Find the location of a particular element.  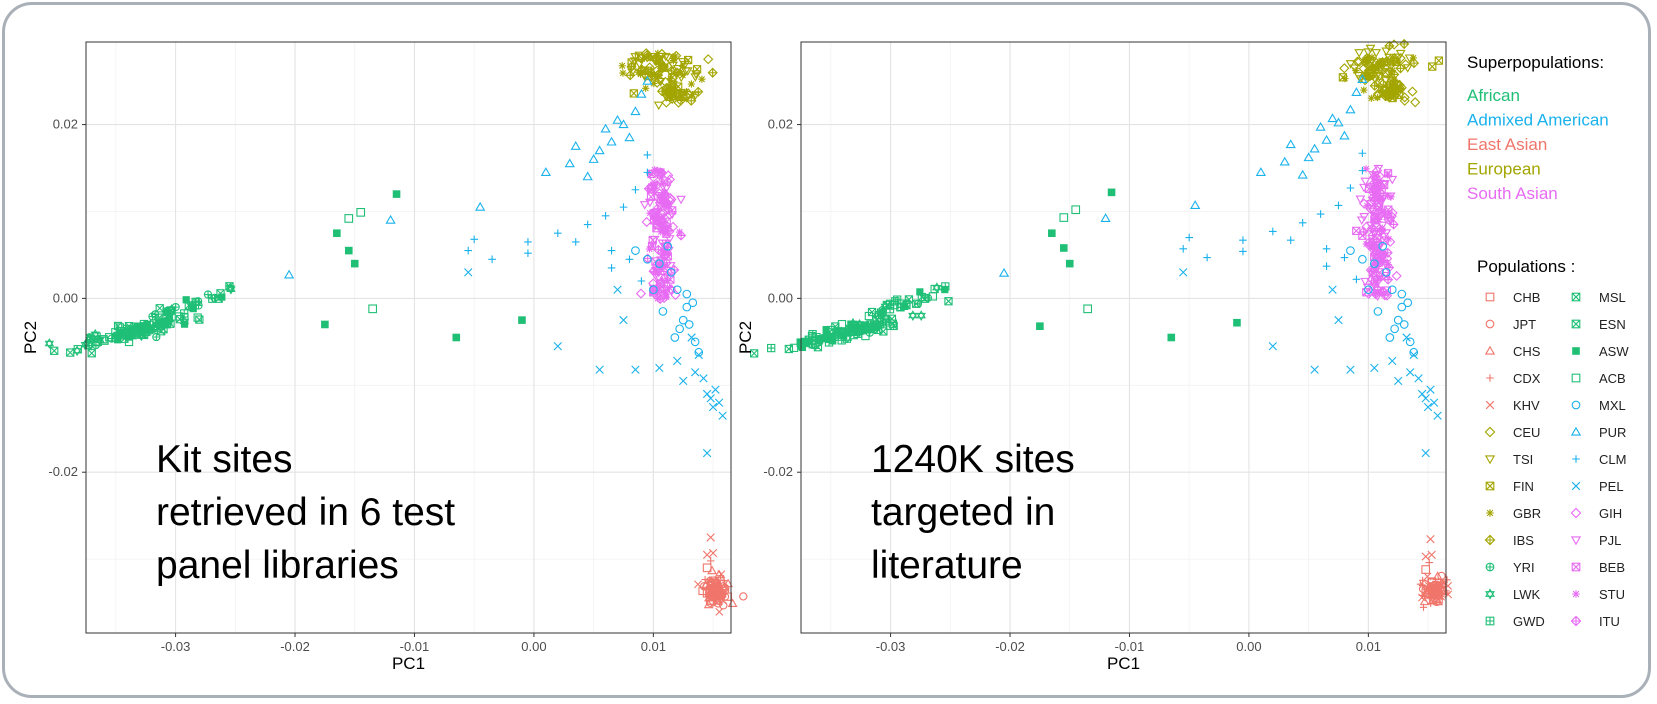

superpop-legend-item: European is located at coordinates (1504, 169).